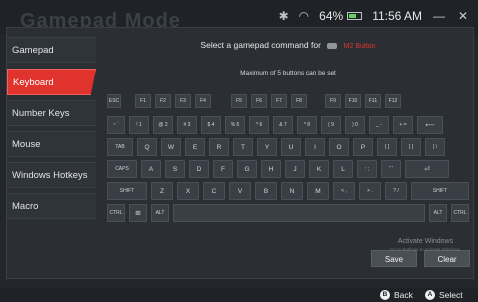 This screenshot has height=302, width=478. What do you see at coordinates (344, 191) in the screenshot?
I see `key-<-,: < ,` at bounding box center [344, 191].